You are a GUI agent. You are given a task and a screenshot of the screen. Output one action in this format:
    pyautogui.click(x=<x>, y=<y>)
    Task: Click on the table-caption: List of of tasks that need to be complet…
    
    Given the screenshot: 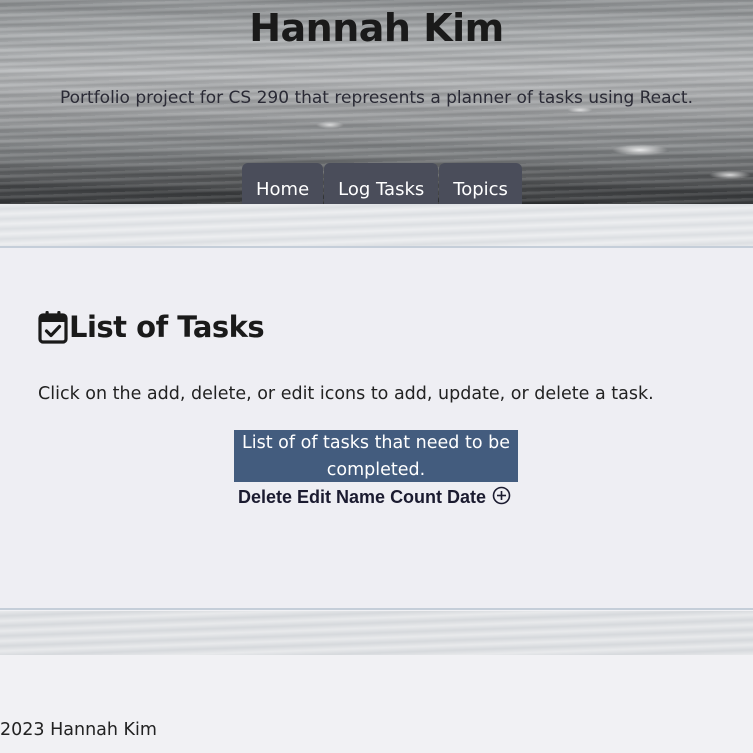 What is the action you would take?
    pyautogui.click(x=376, y=456)
    